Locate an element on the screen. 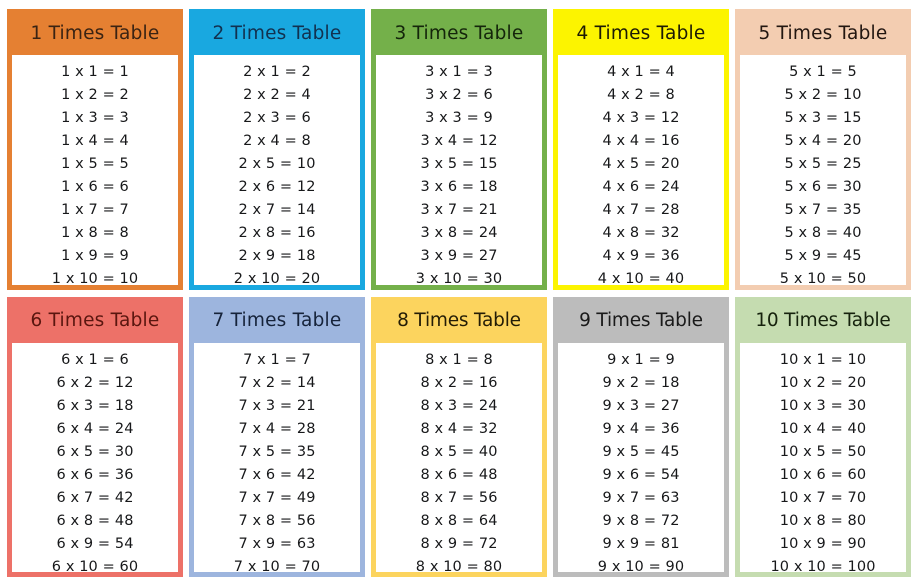 The image size is (919, 585). card-title: 9 Times Table is located at coordinates (641, 320).